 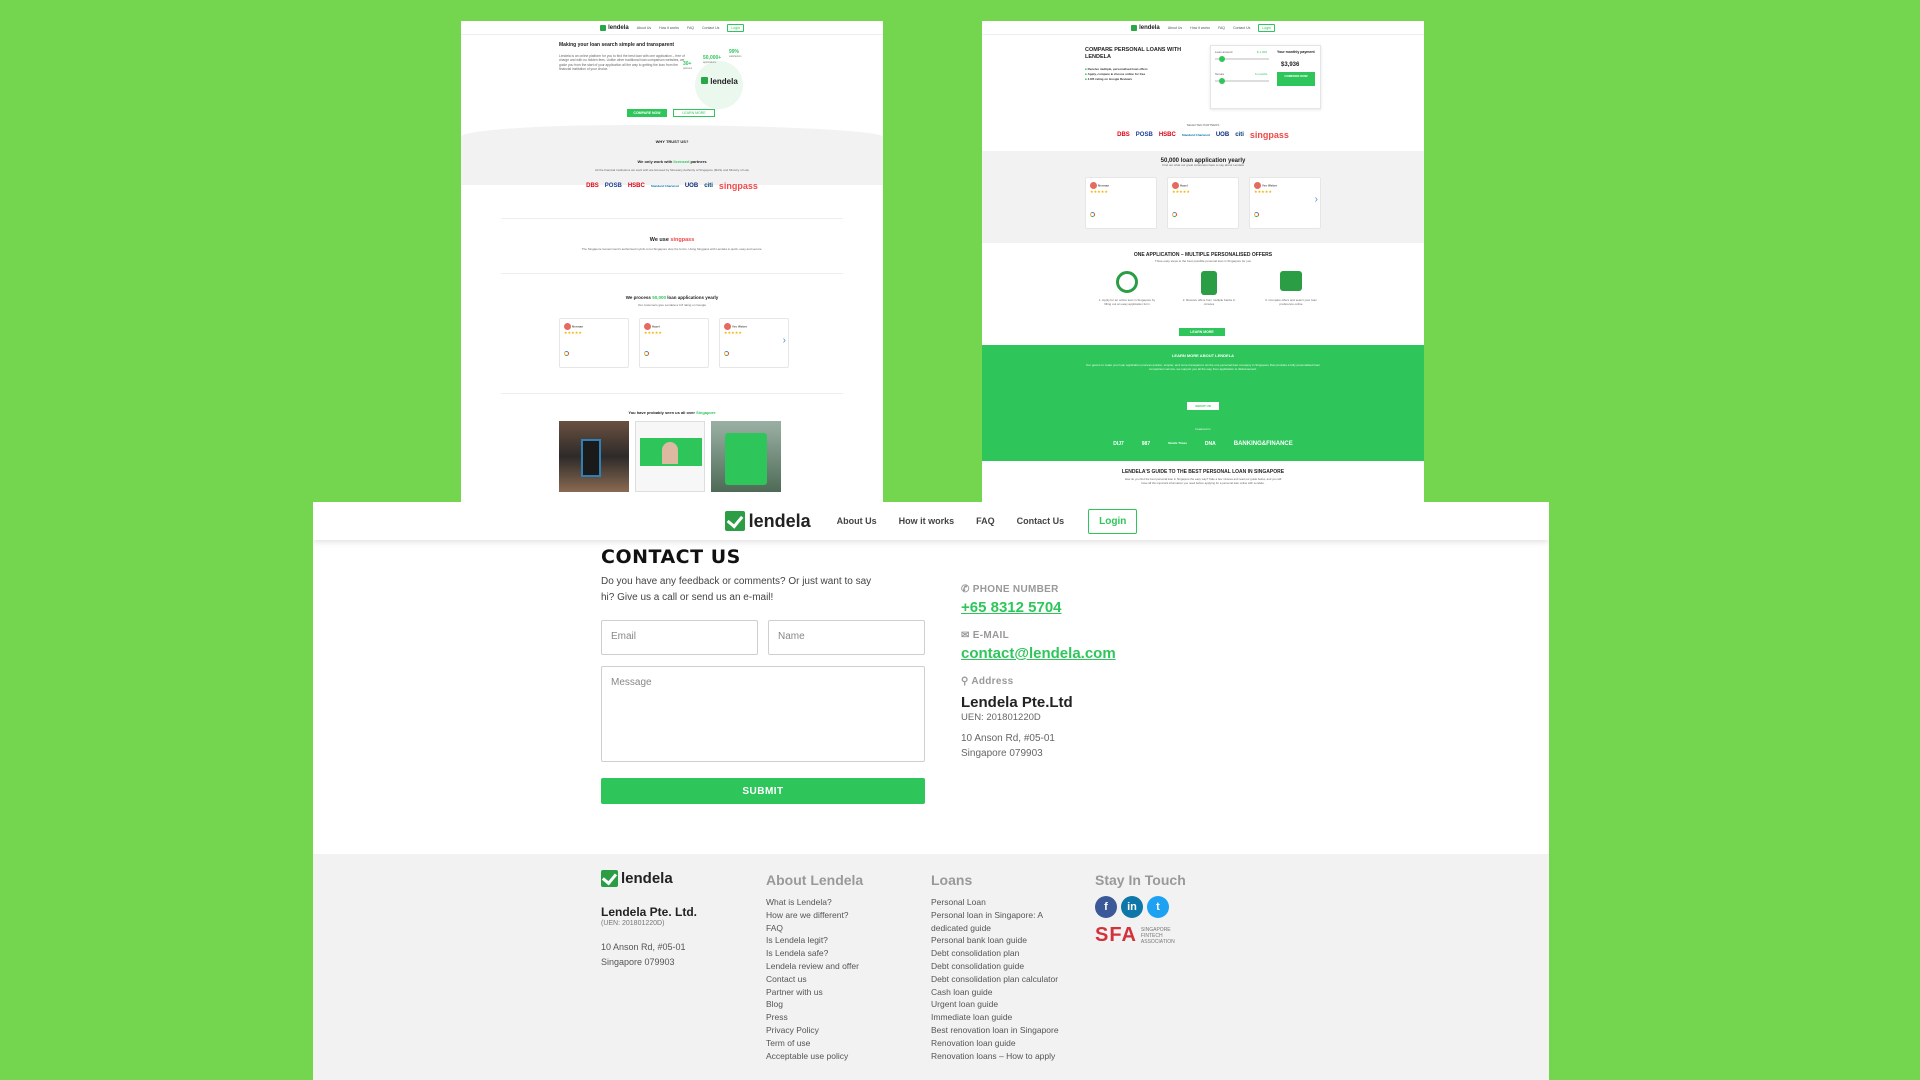 I want to click on name-field: Name, so click(x=846, y=637).